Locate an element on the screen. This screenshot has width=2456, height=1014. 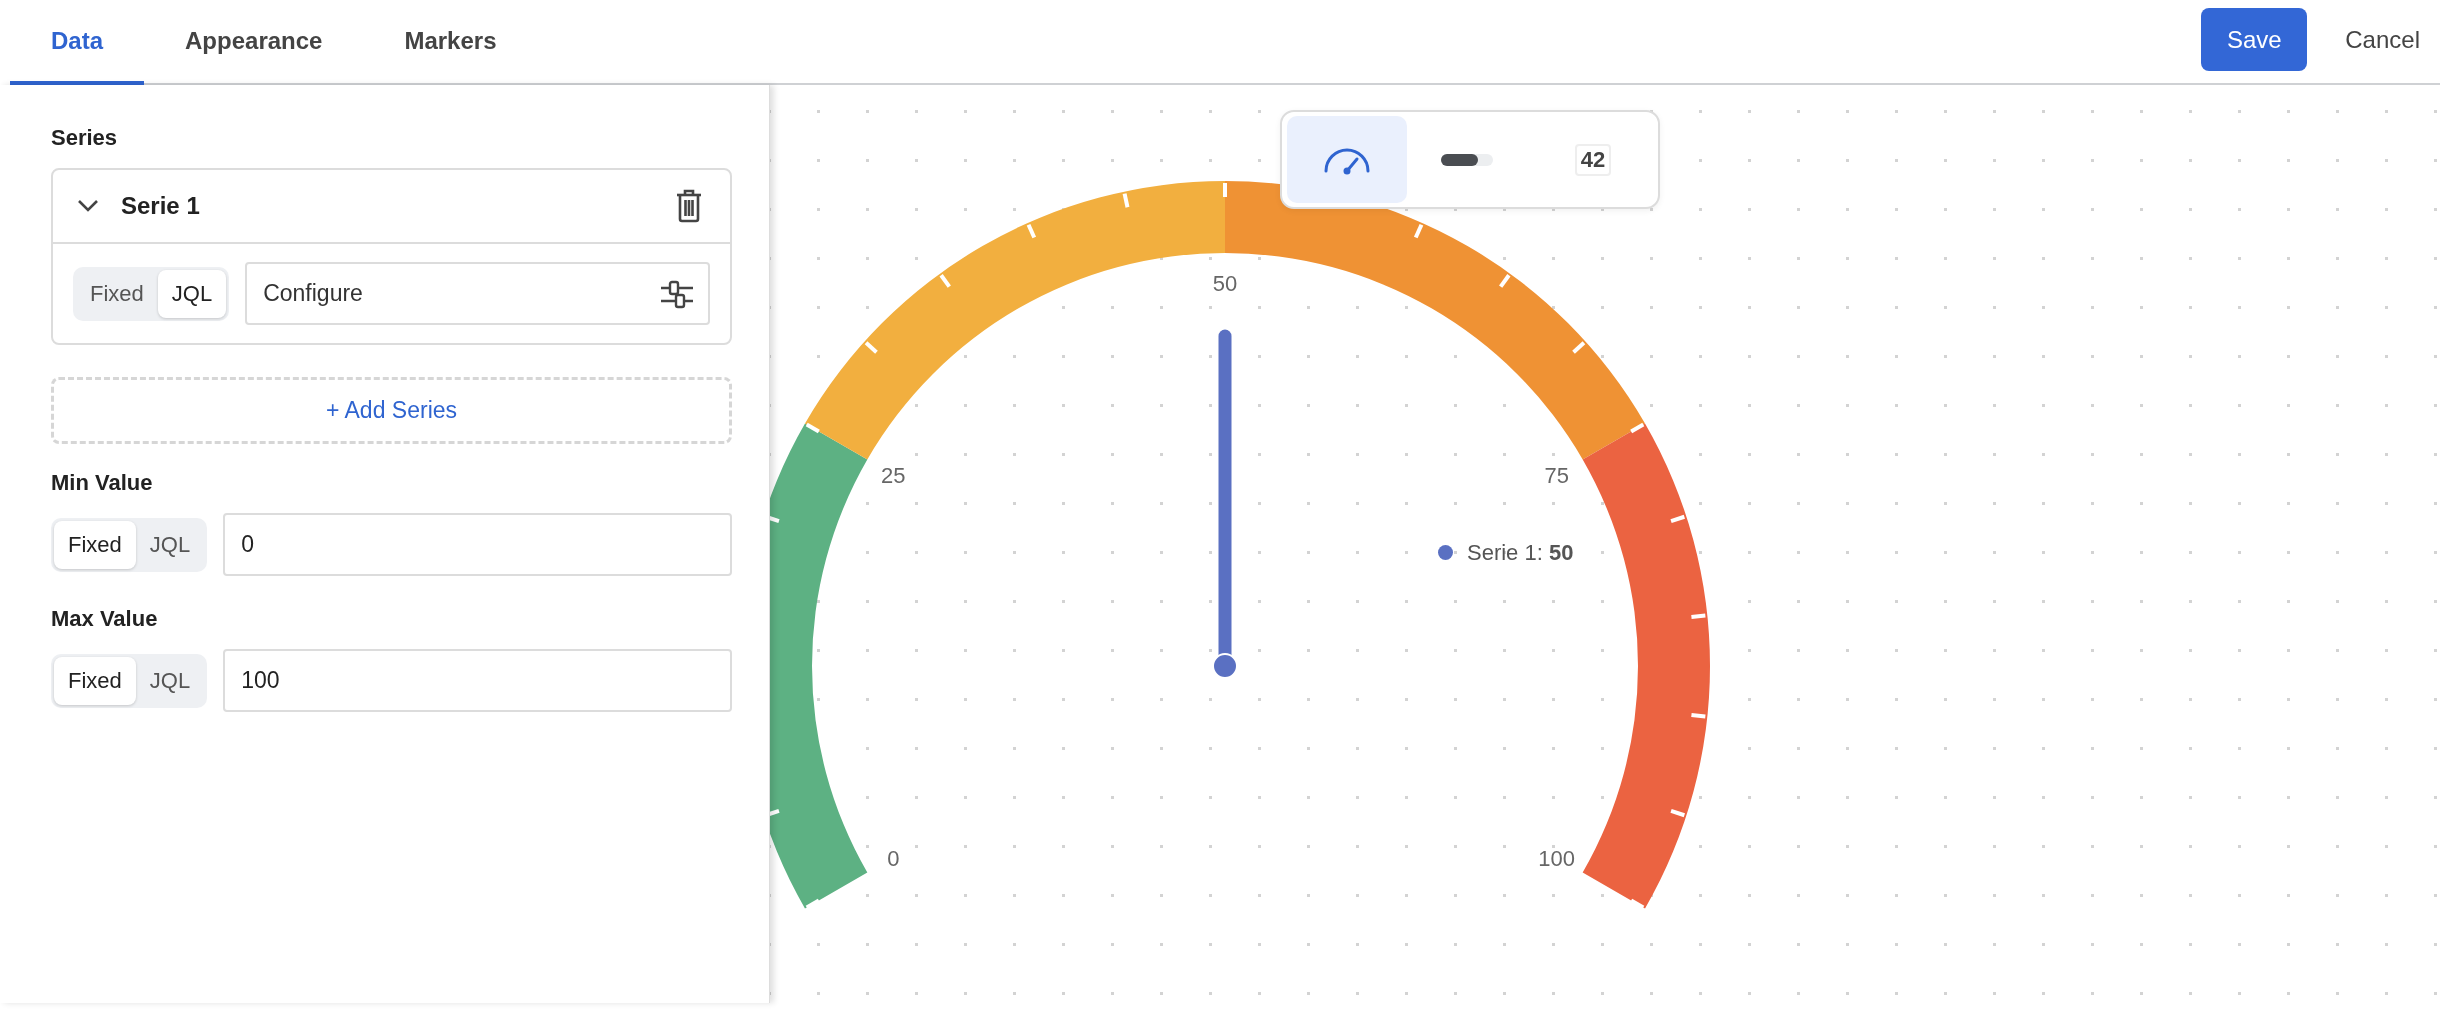
view-button is located at coordinates (1347, 159).